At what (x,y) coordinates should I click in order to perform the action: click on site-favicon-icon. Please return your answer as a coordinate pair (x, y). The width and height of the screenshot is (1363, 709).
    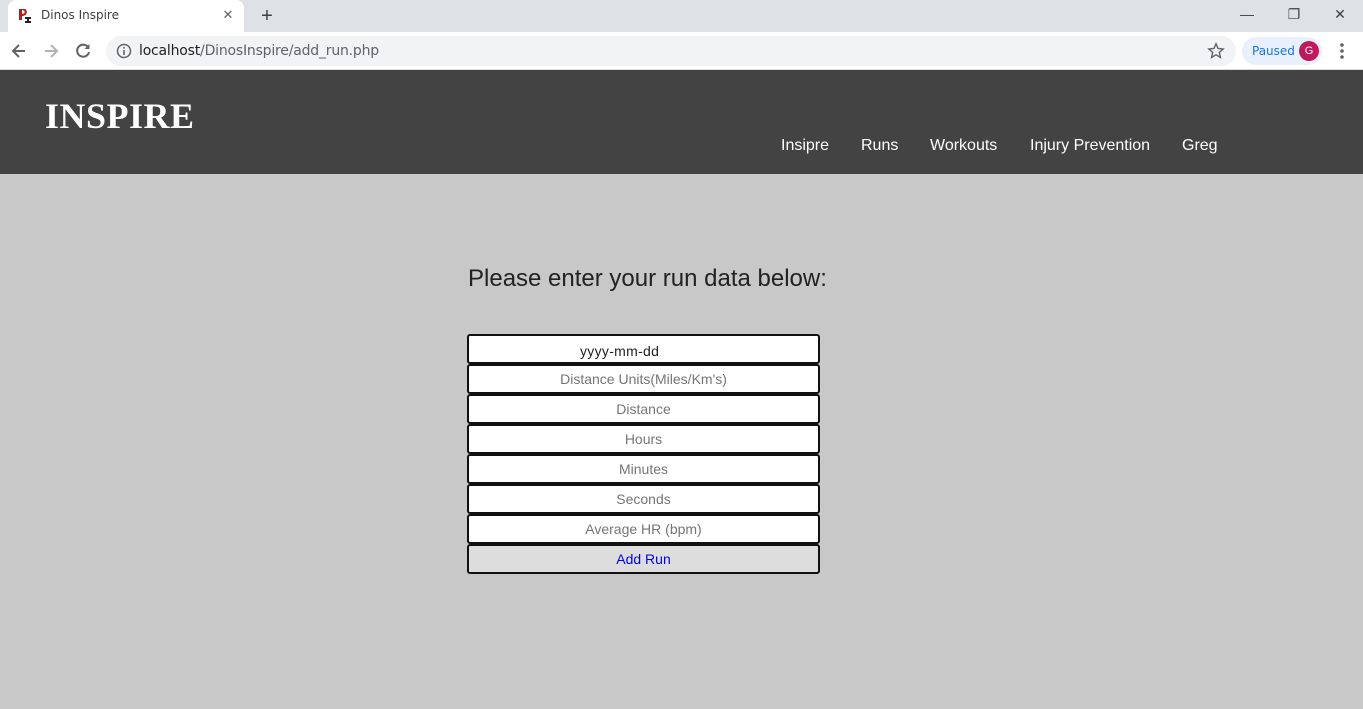
    Looking at the image, I should click on (25, 16).